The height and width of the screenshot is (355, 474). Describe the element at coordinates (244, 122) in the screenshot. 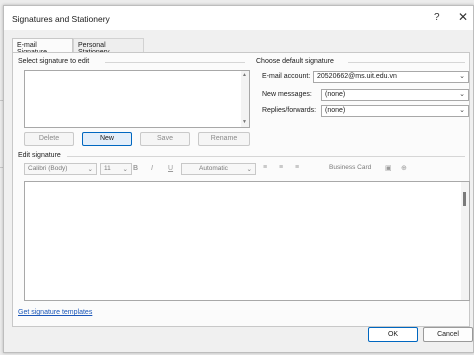

I see `scroll-down-icon: ▼` at that location.